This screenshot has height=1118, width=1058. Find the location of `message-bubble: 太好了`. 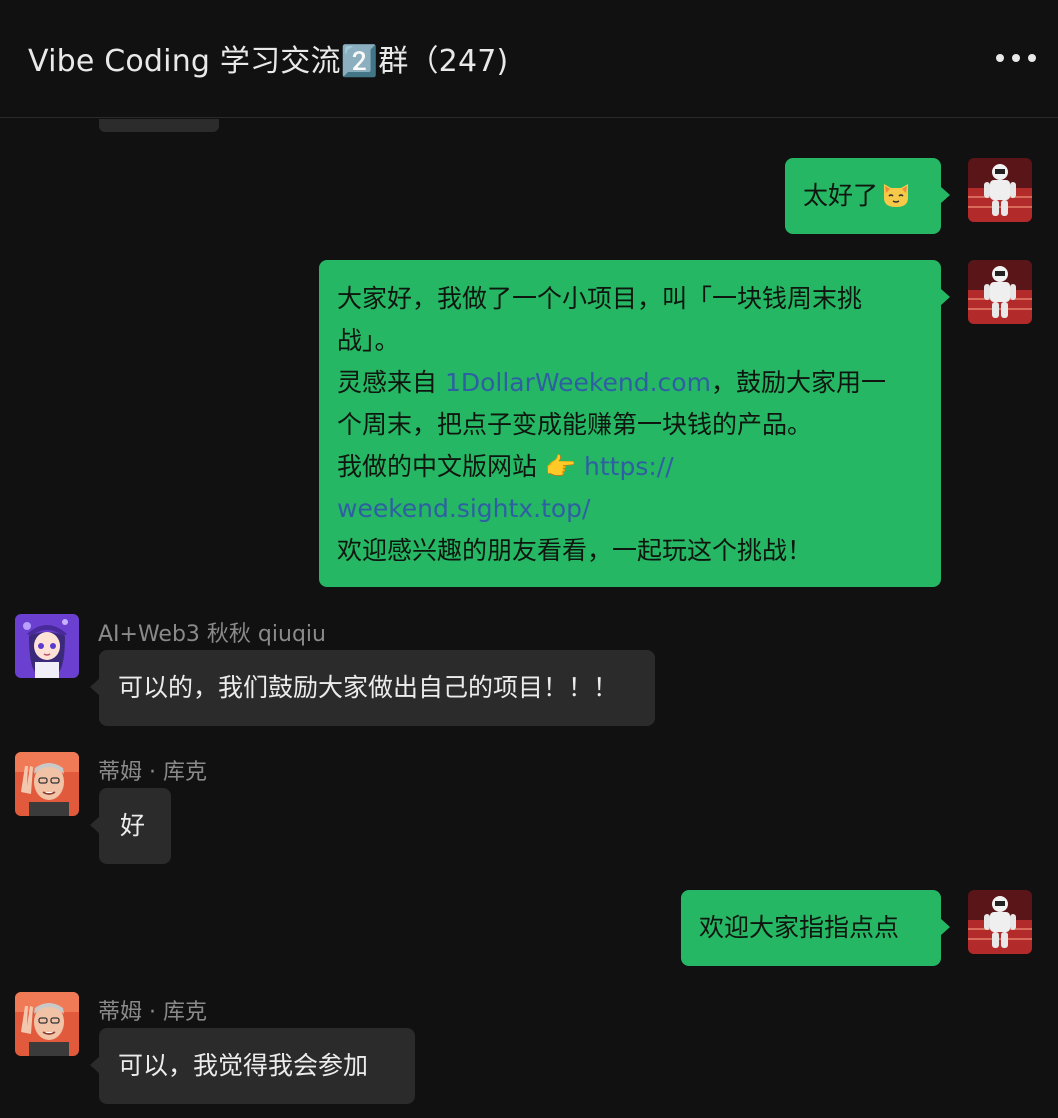

message-bubble: 太好了 is located at coordinates (867, 196).